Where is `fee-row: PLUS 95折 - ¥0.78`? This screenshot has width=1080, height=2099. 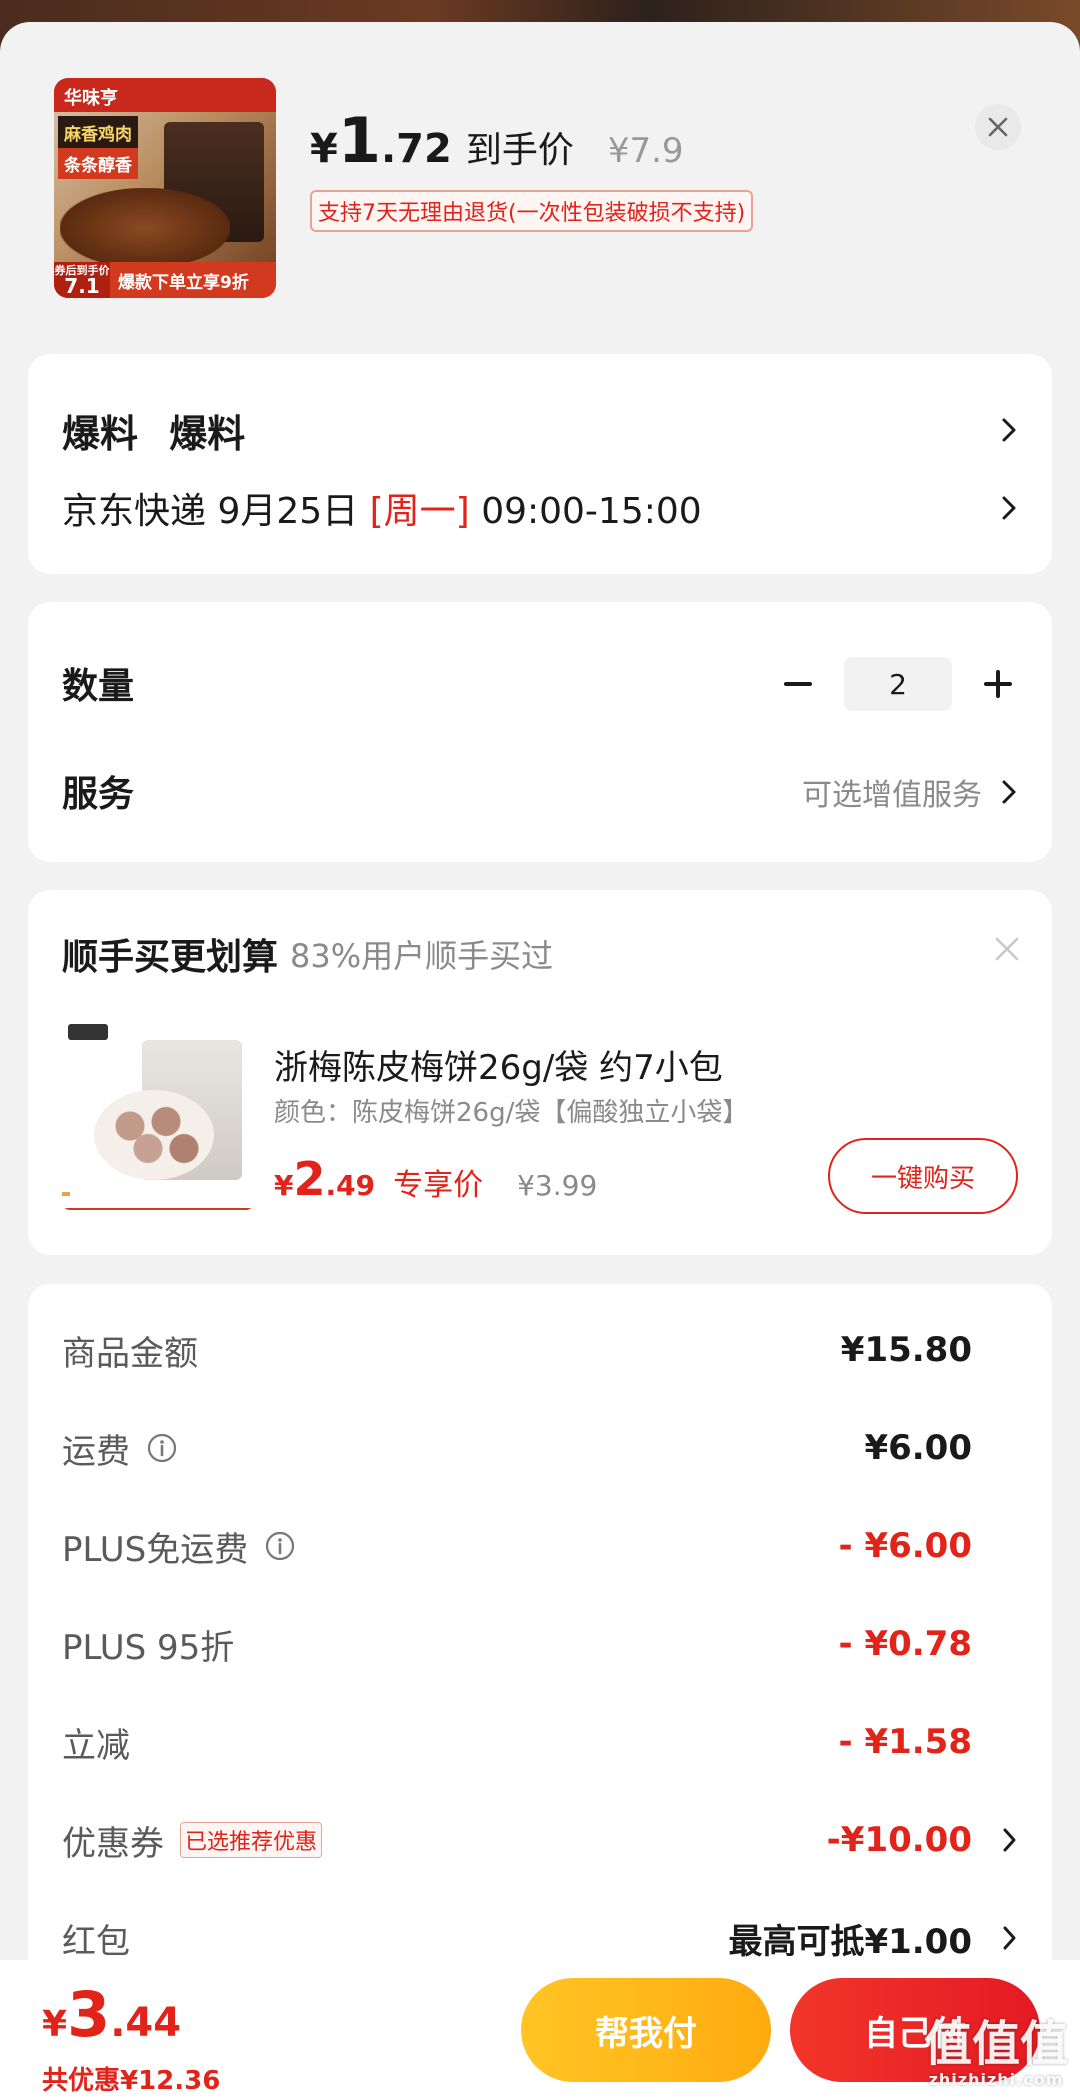 fee-row: PLUS 95折 - ¥0.78 is located at coordinates (540, 1644).